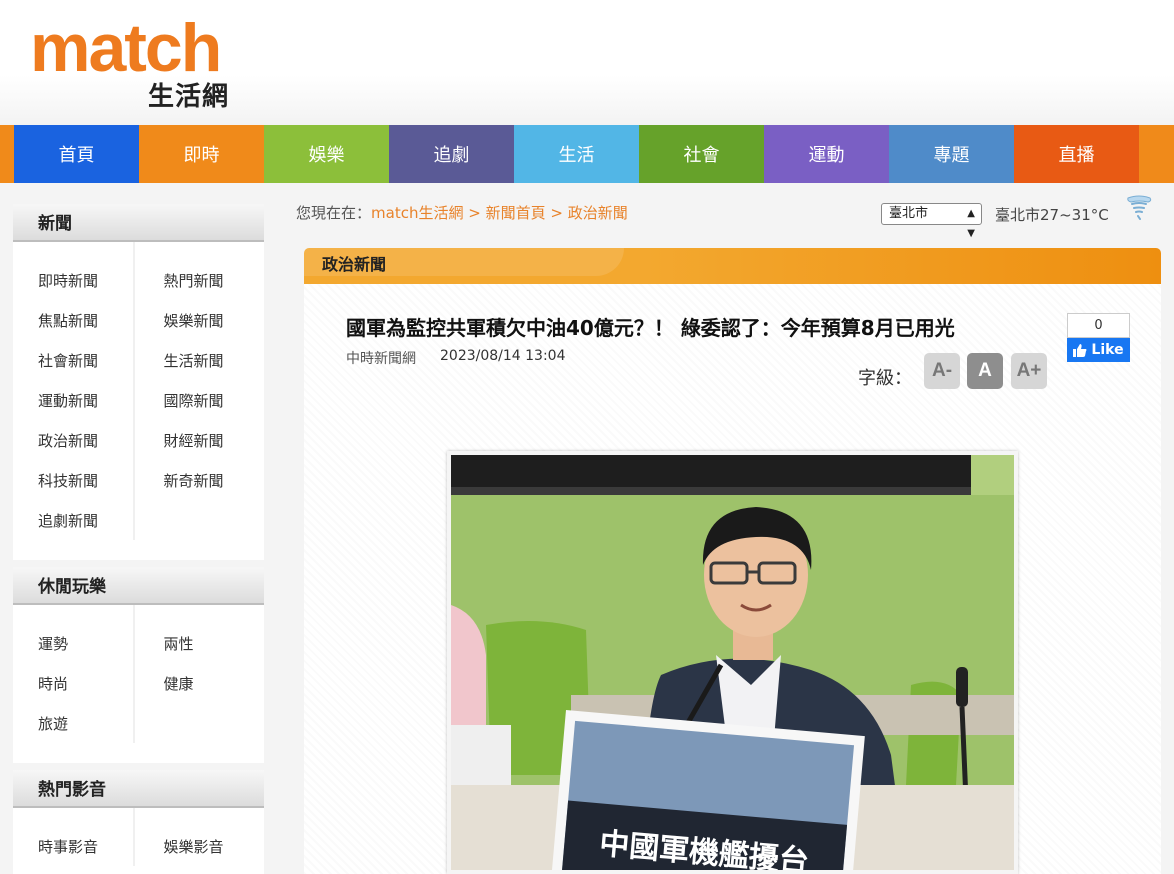  I want to click on sidebar-row: 焦點新聞 娛樂新聞, so click(138, 320).